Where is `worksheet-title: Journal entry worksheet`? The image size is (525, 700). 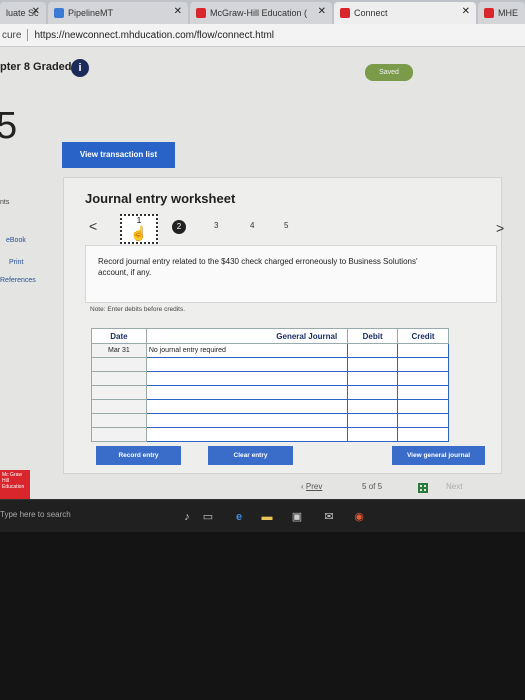
worksheet-title: Journal entry worksheet is located at coordinates (160, 198).